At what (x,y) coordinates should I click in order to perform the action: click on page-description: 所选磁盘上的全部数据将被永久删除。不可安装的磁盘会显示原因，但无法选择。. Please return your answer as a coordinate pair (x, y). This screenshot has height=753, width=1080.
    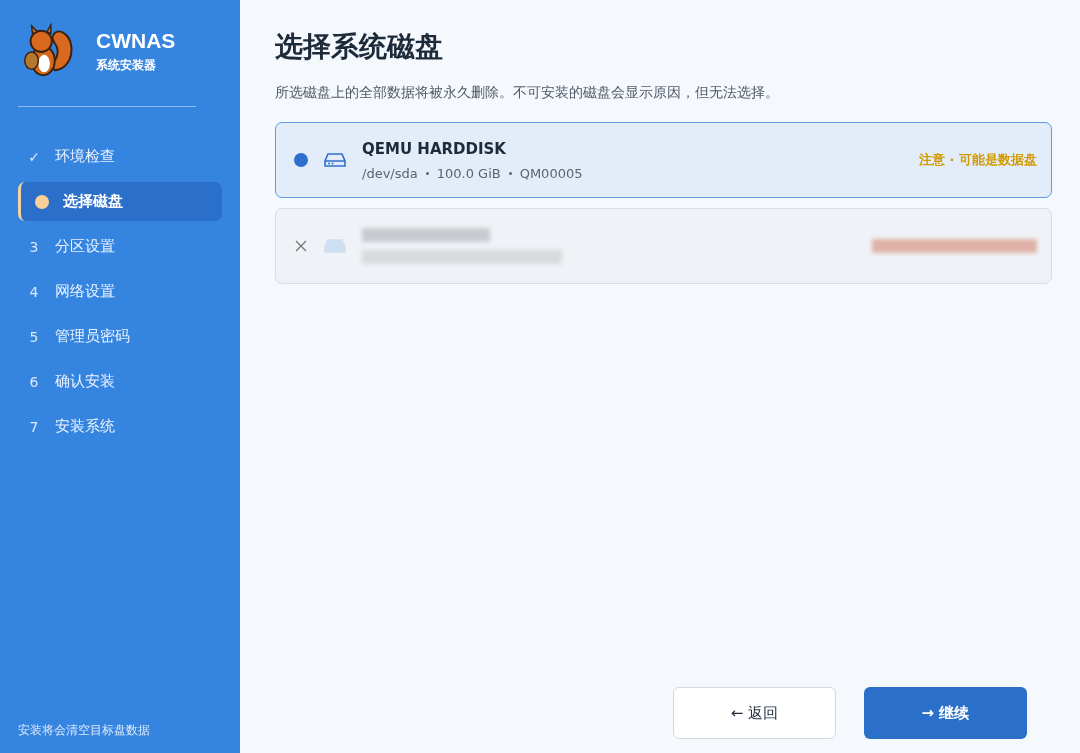
    Looking at the image, I should click on (527, 93).